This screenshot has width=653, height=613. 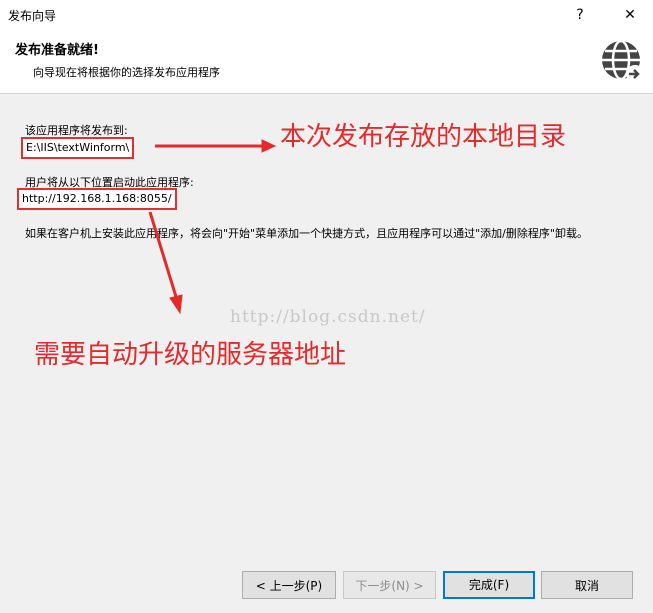 I want to click on header-subtitle: 向导现在将根据你的选择发布应用程序, so click(x=126, y=72).